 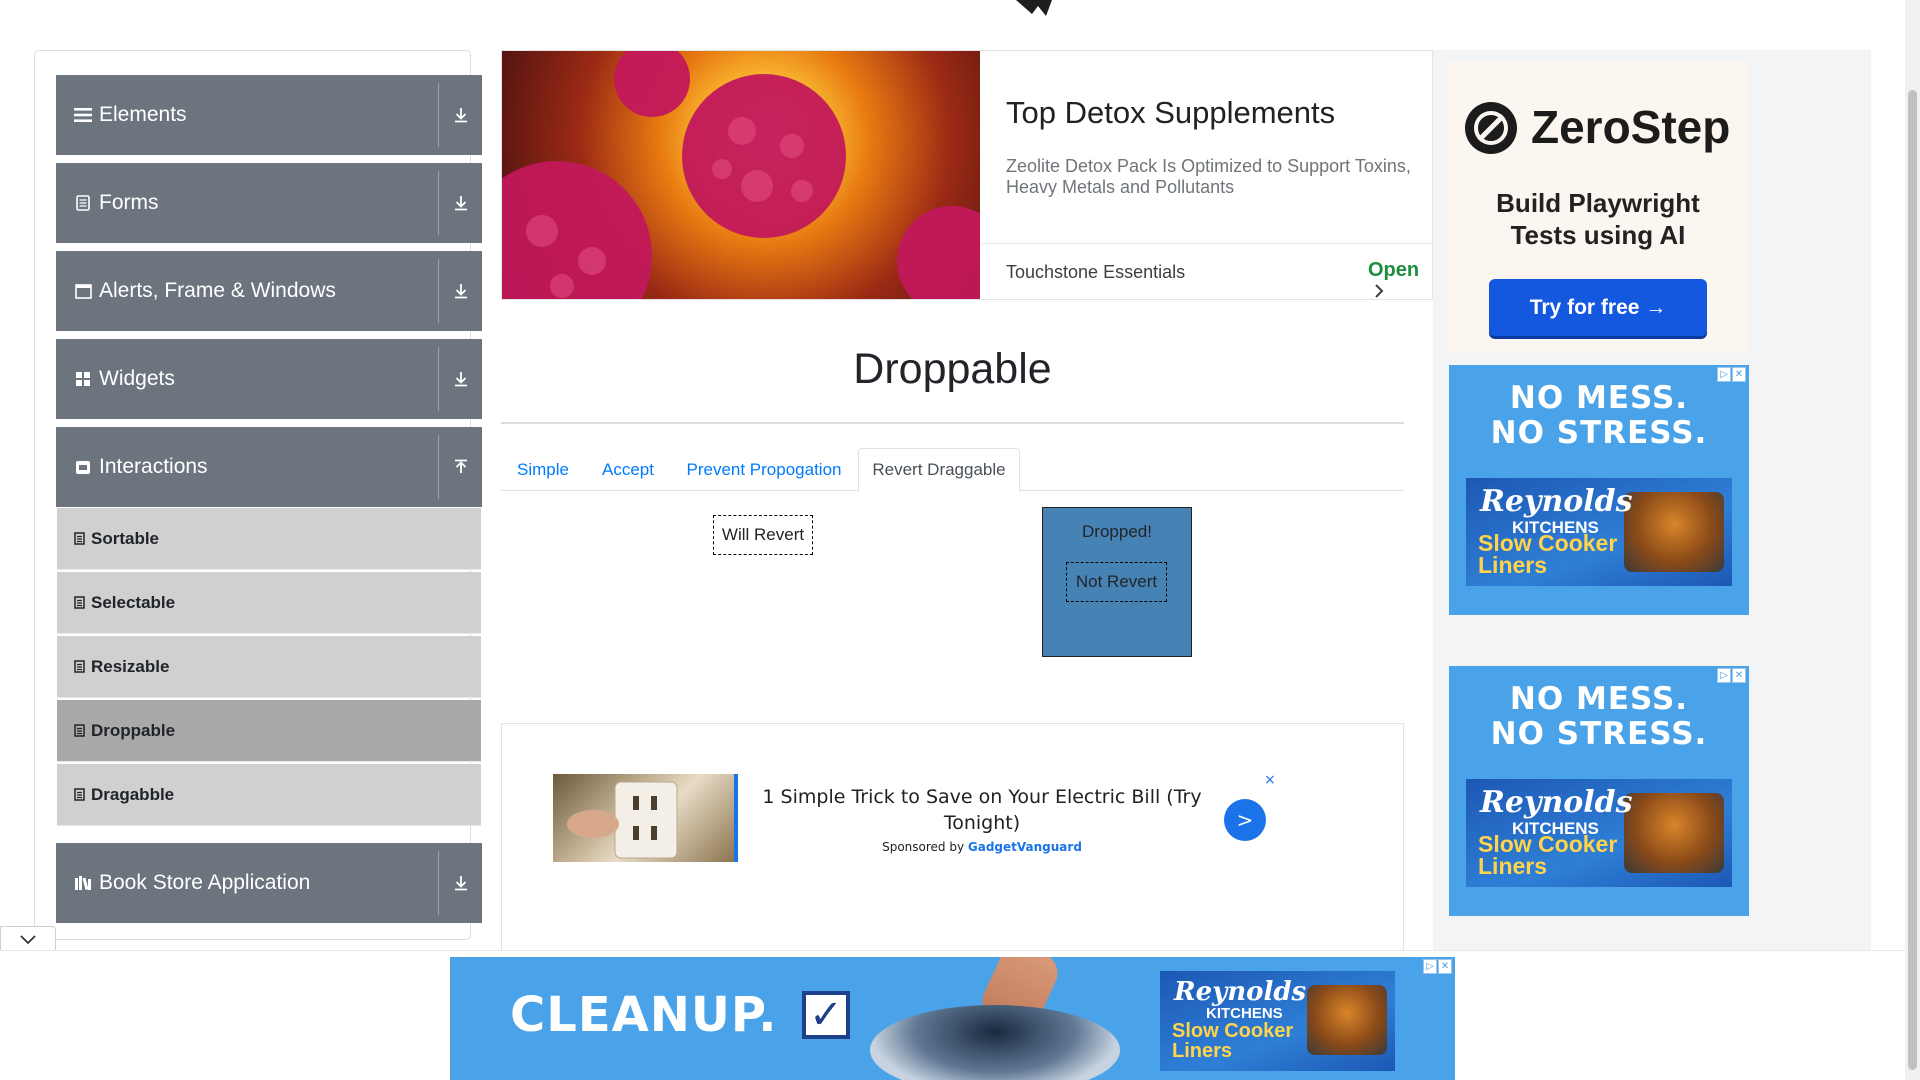 I want to click on books-icon, so click(x=83, y=883).